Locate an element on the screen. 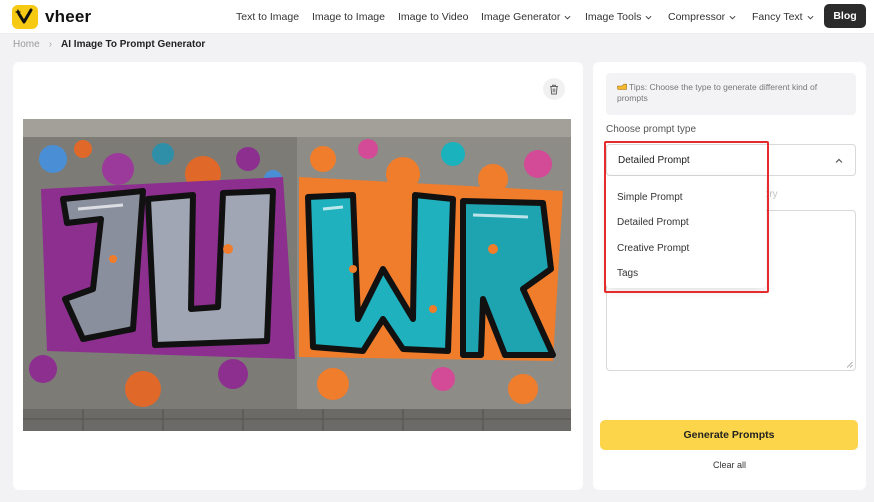 This screenshot has height=502, width=874. breadcrumb: Home › AI Image To Prompt Generator is located at coordinates (109, 44).